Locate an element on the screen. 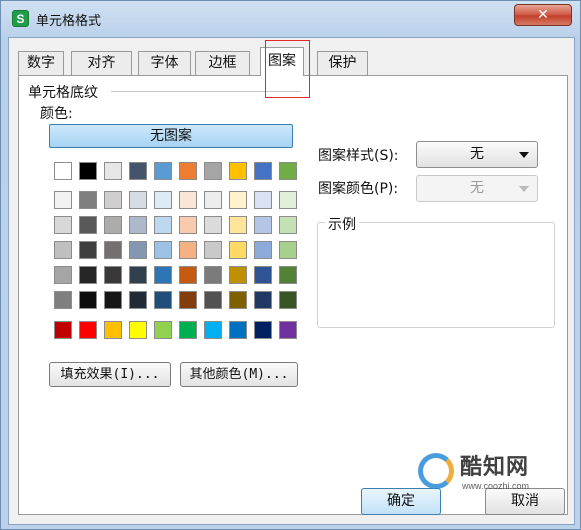 The width and height of the screenshot is (581, 530). close-button: ✕ is located at coordinates (543, 15).